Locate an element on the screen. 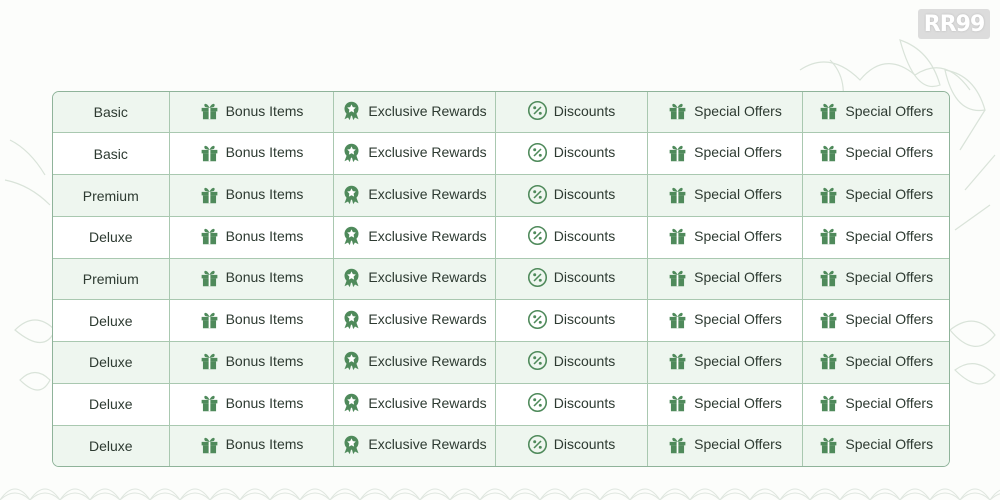 Image resolution: width=1000 pixels, height=500 pixels. tier-cell: Basic is located at coordinates (111, 113).